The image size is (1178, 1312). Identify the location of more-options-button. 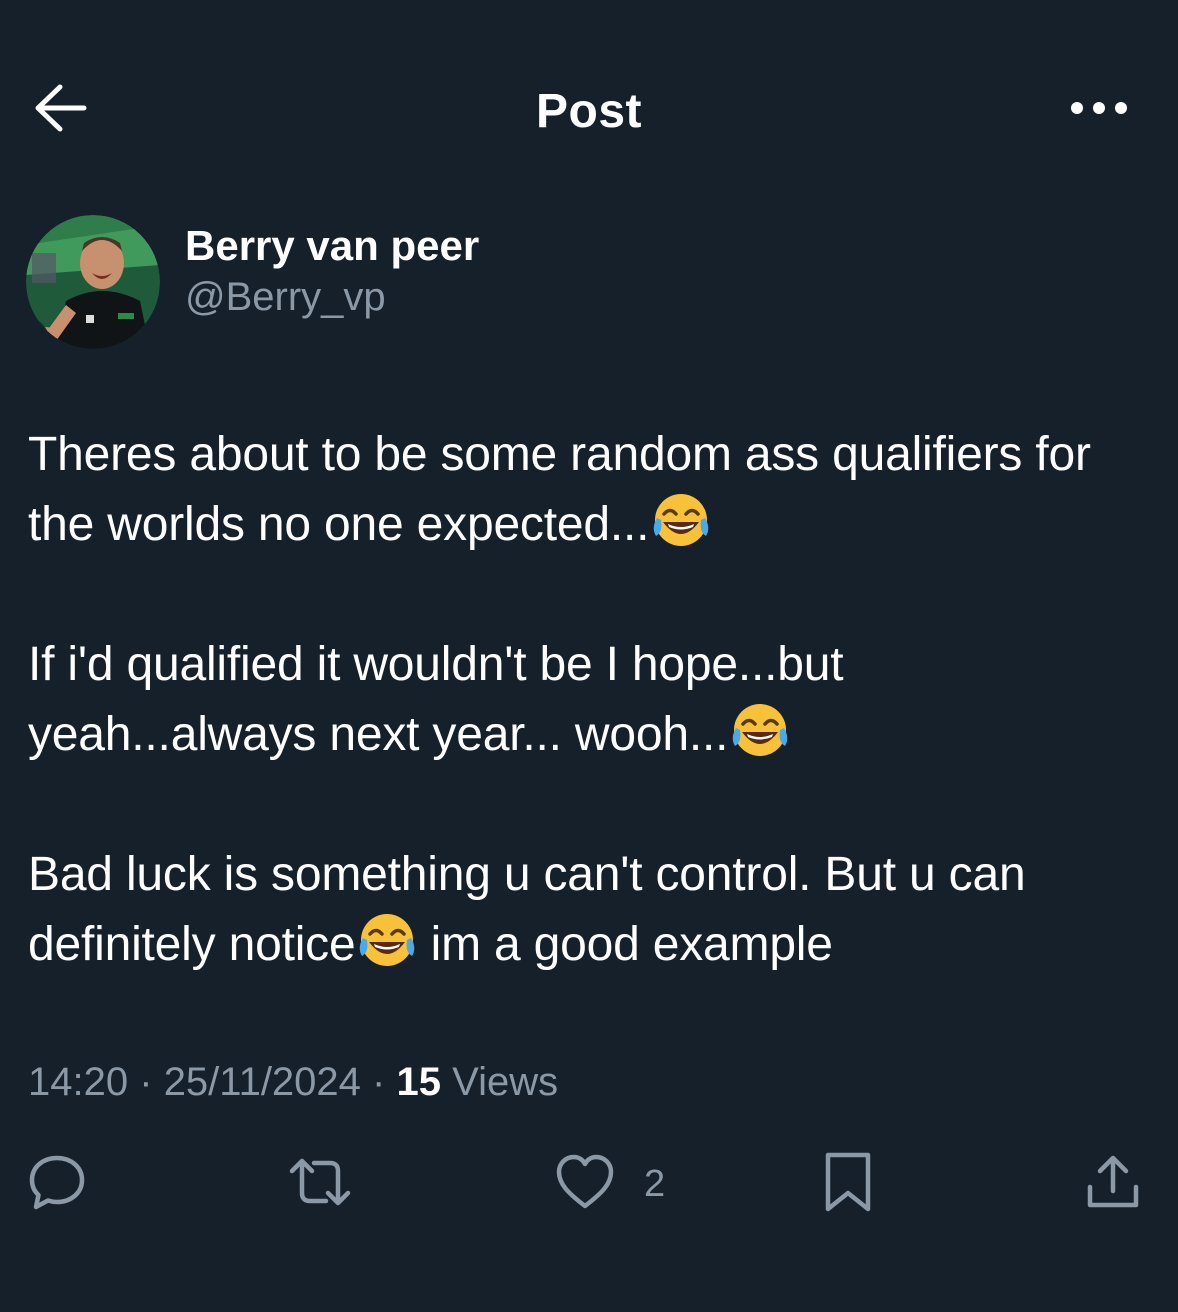
(1099, 110).